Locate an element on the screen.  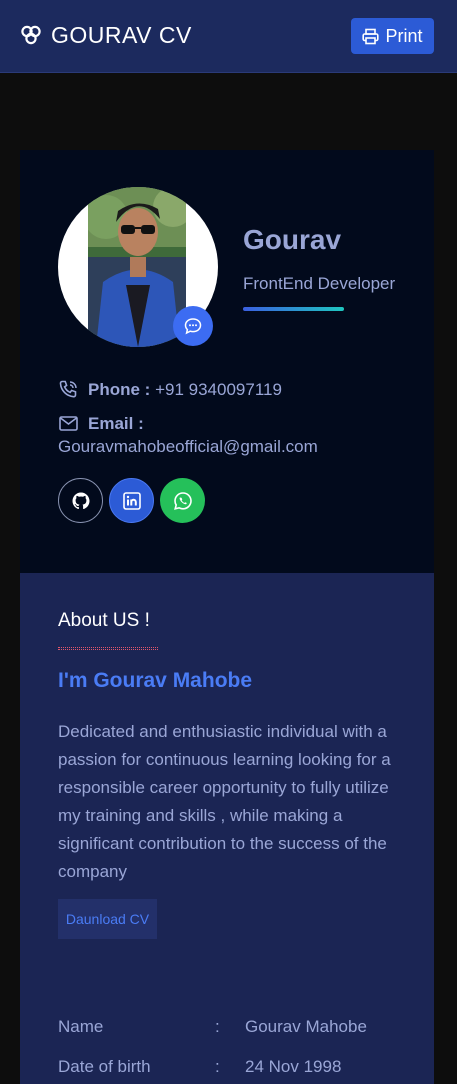
linkedin-link is located at coordinates (131, 500).